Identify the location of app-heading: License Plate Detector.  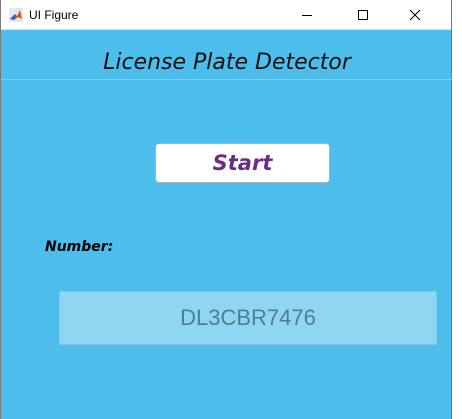
(227, 62).